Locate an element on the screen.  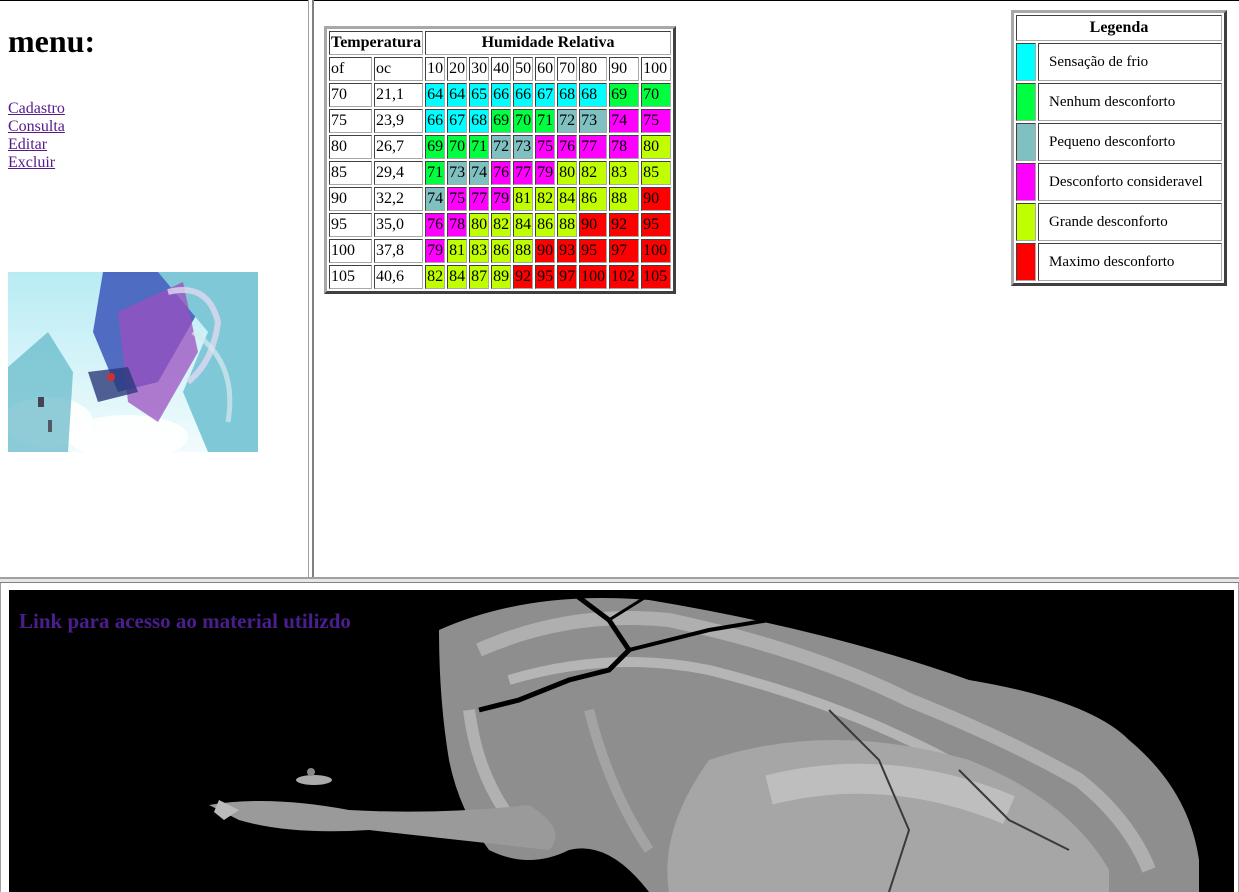
legend-item: Pequeno desconforto is located at coordinates (1119, 142).